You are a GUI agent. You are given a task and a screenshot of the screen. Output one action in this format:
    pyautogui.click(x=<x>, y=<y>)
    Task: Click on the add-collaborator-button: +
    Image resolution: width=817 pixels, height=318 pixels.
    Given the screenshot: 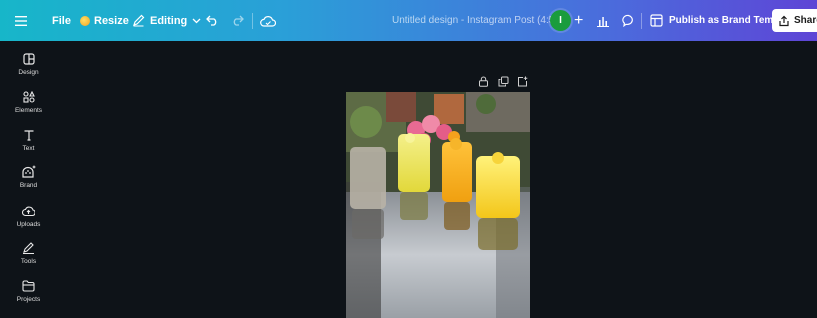 What is the action you would take?
    pyautogui.click(x=578, y=20)
    